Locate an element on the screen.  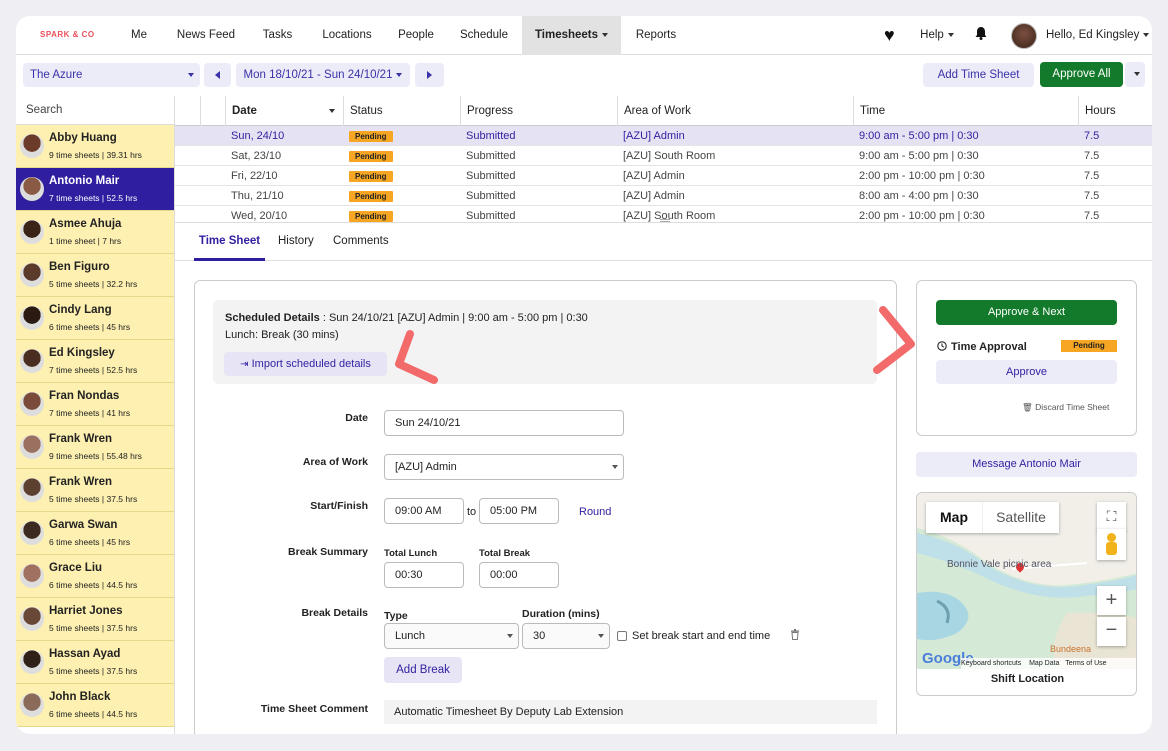
map-data-link: Map Data is located at coordinates (1044, 663).